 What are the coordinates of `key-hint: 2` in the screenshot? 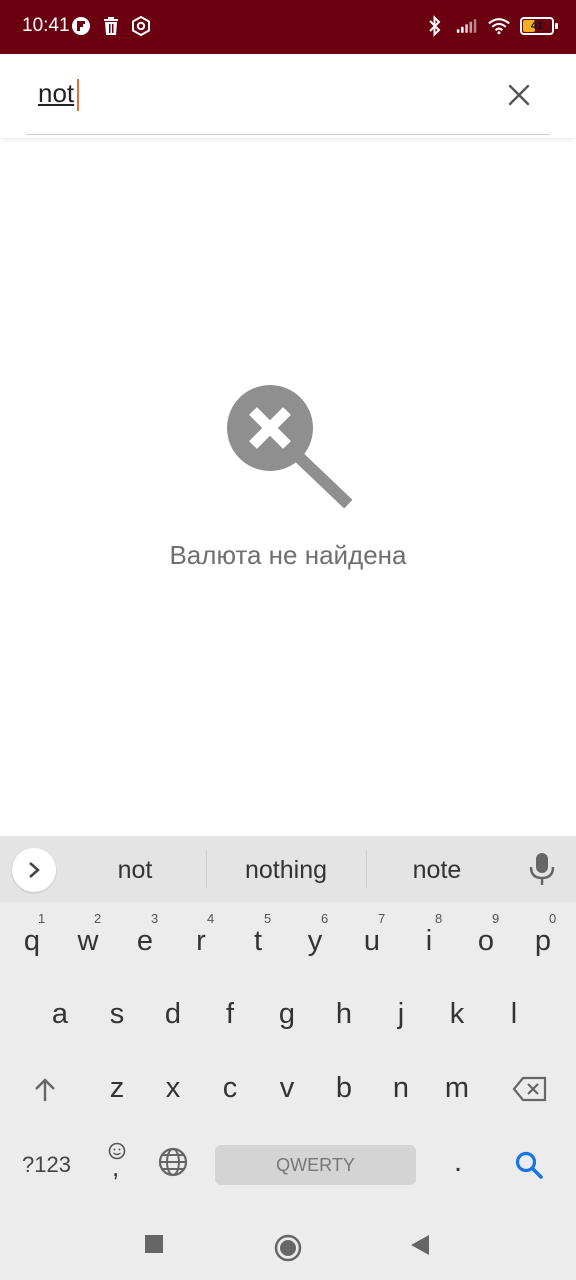 It's located at (98, 918).